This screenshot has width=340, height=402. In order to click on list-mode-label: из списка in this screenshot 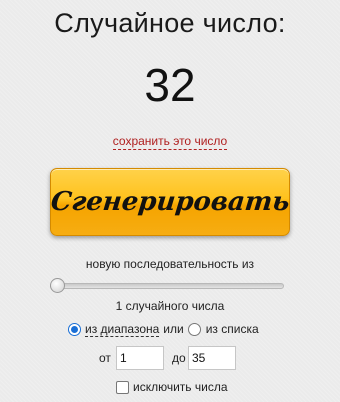, I will do `click(232, 329)`.